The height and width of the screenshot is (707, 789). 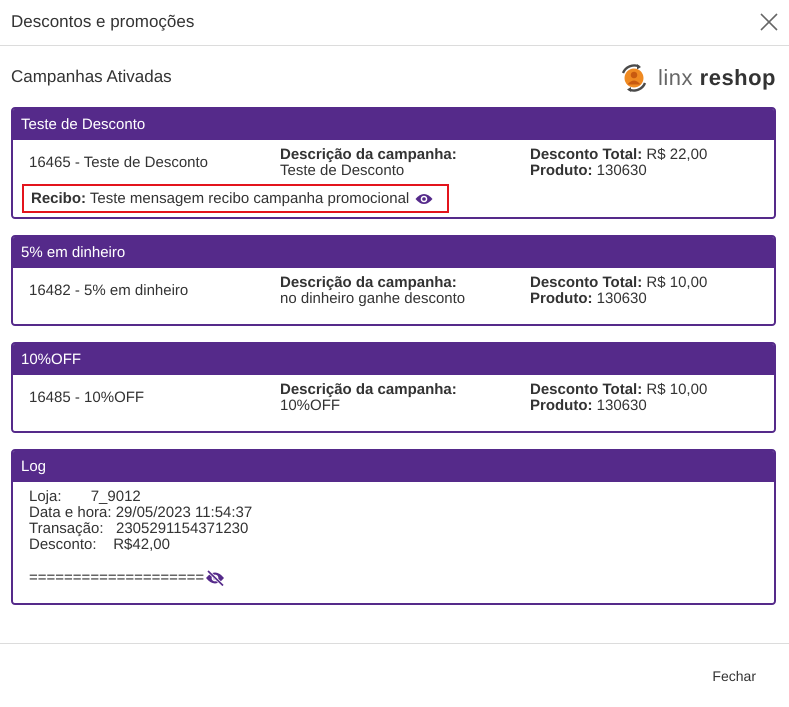 What do you see at coordinates (220, 198) in the screenshot?
I see `receipt-text: Recibo: Teste mensagem recibo campanha promocional` at bounding box center [220, 198].